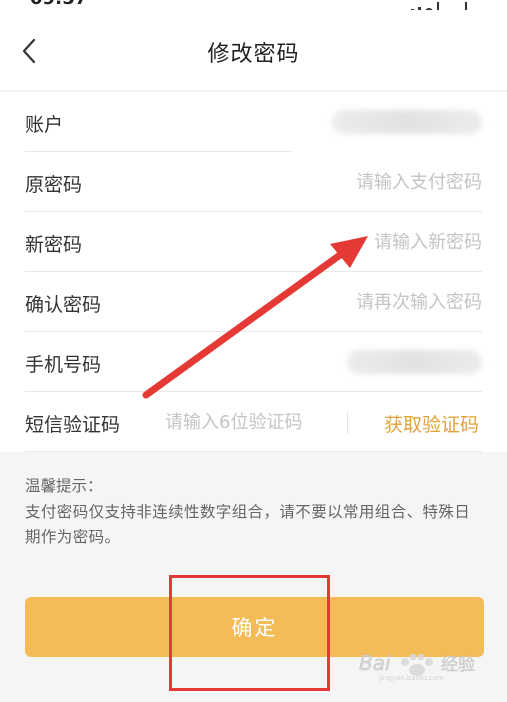 This screenshot has height=702, width=507. Describe the element at coordinates (248, 524) in the screenshot. I see `tips-body: 支付密码仅支持非连续性数字组合，请不要以常用组合、特殊日期作为密码。` at that location.